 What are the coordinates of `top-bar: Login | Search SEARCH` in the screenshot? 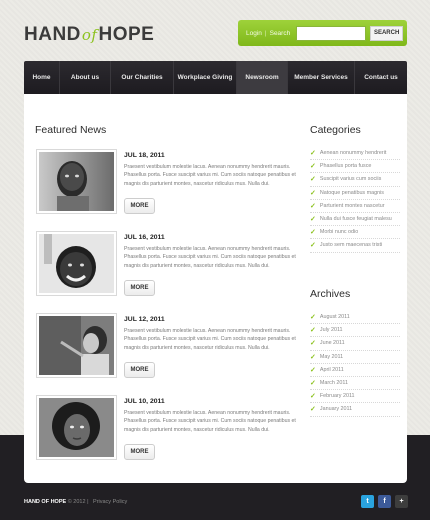 It's located at (322, 33).